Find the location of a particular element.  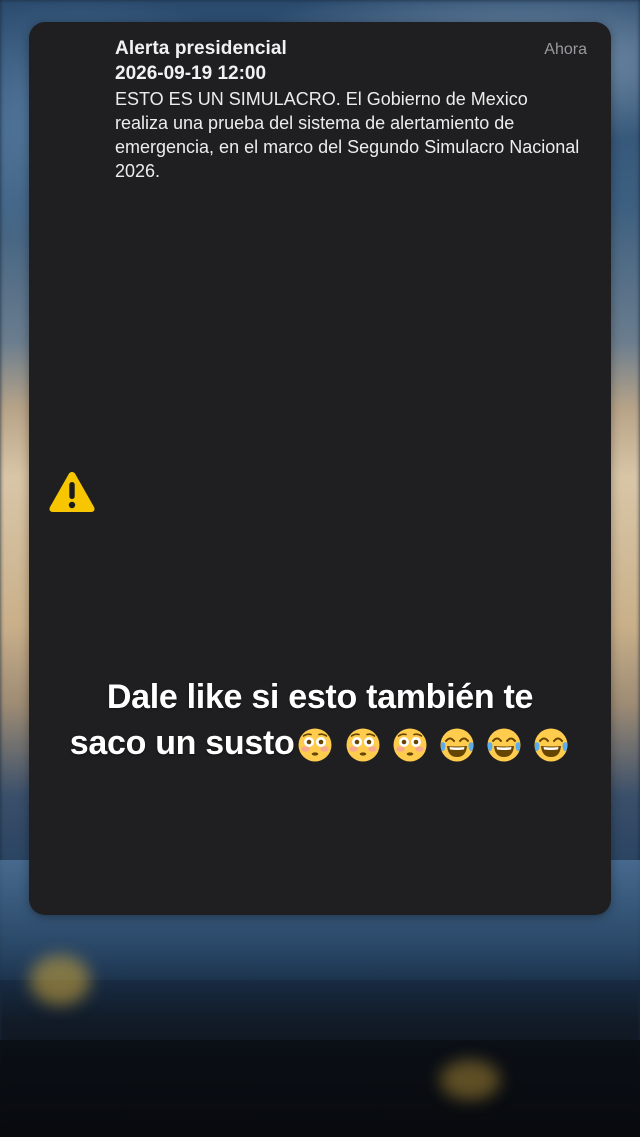

caption-line-2-wrap: saco un susto is located at coordinates (320, 744).